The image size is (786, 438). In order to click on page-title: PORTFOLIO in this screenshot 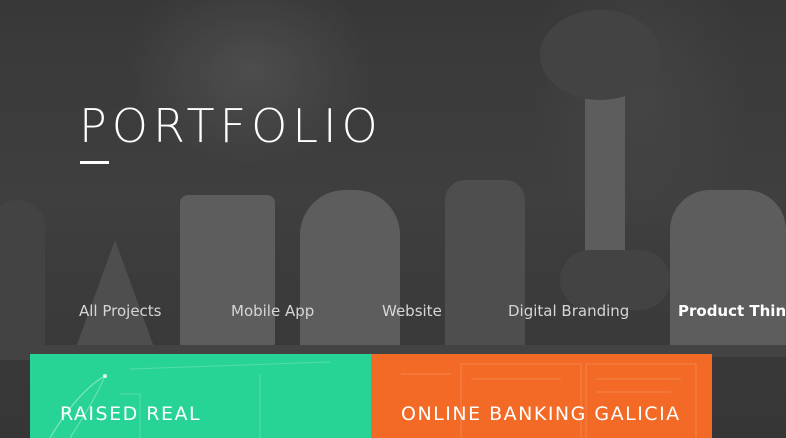, I will do `click(231, 126)`.